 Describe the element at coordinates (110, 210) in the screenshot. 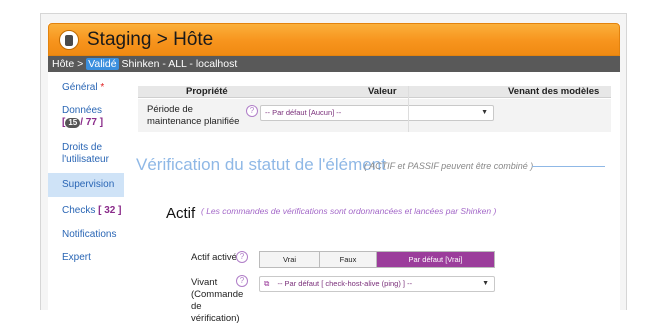

I see `count-badge: [ 32 ]` at that location.